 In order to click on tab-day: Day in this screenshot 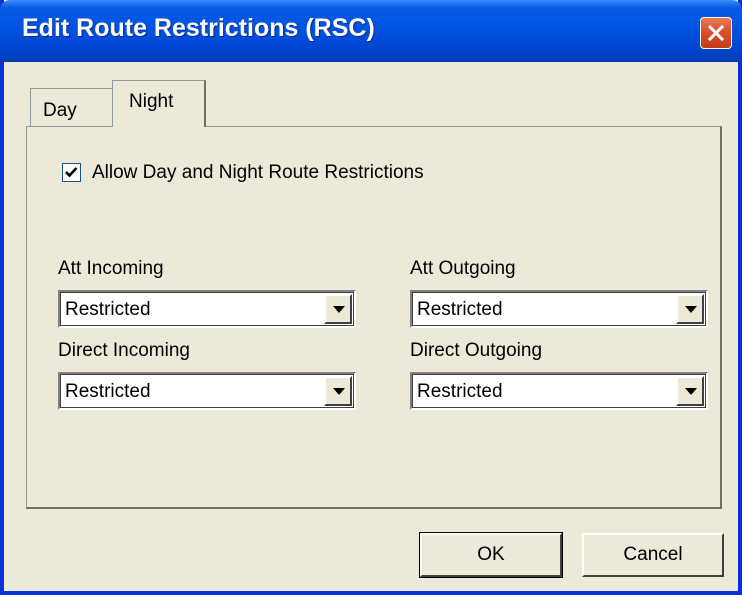, I will do `click(73, 107)`.